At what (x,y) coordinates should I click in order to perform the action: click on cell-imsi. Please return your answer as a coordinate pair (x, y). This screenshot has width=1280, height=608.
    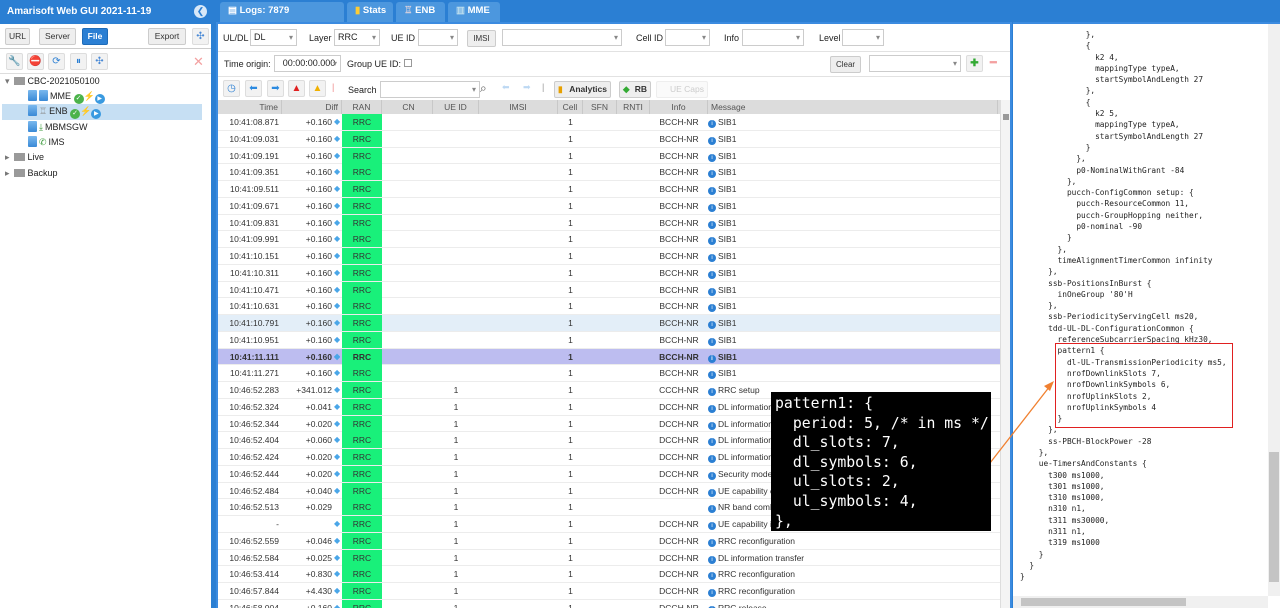
    Looking at the image, I should click on (518, 189).